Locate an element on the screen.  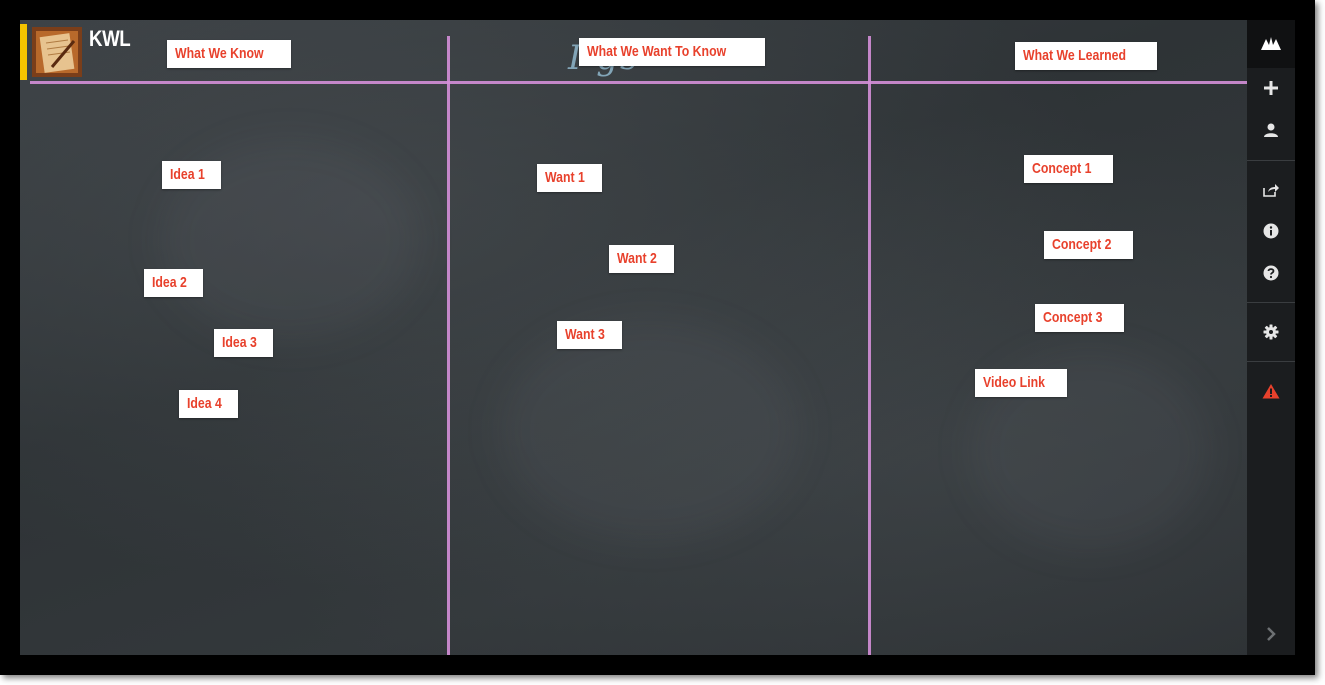
column-header-learned: What We Learned is located at coordinates (1086, 56).